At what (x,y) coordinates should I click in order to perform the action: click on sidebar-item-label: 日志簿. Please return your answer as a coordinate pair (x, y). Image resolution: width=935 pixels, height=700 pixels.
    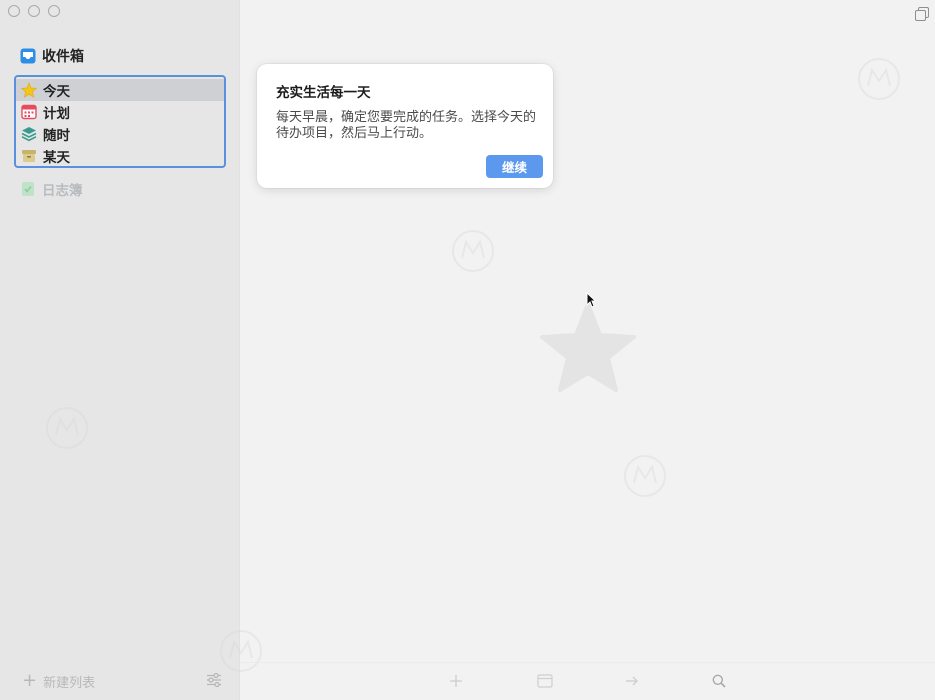
    Looking at the image, I should click on (62, 191).